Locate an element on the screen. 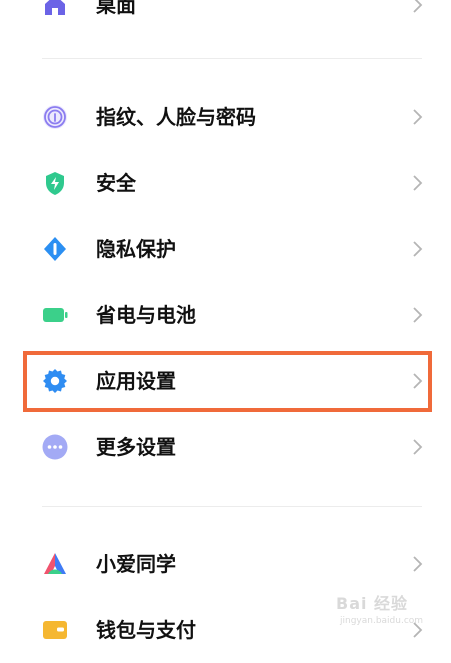  watermark: Bai 经验 jingyan.baidu.com is located at coordinates (386, 613).